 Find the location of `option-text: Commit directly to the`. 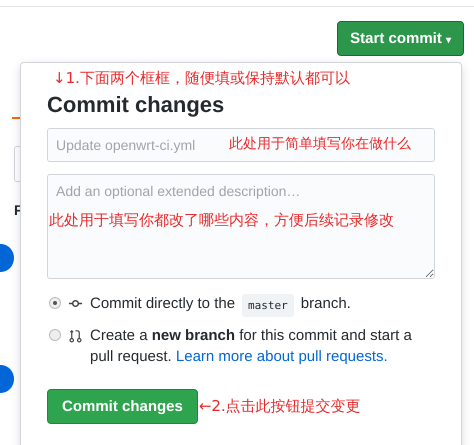

option-text: Commit directly to the is located at coordinates (163, 304).